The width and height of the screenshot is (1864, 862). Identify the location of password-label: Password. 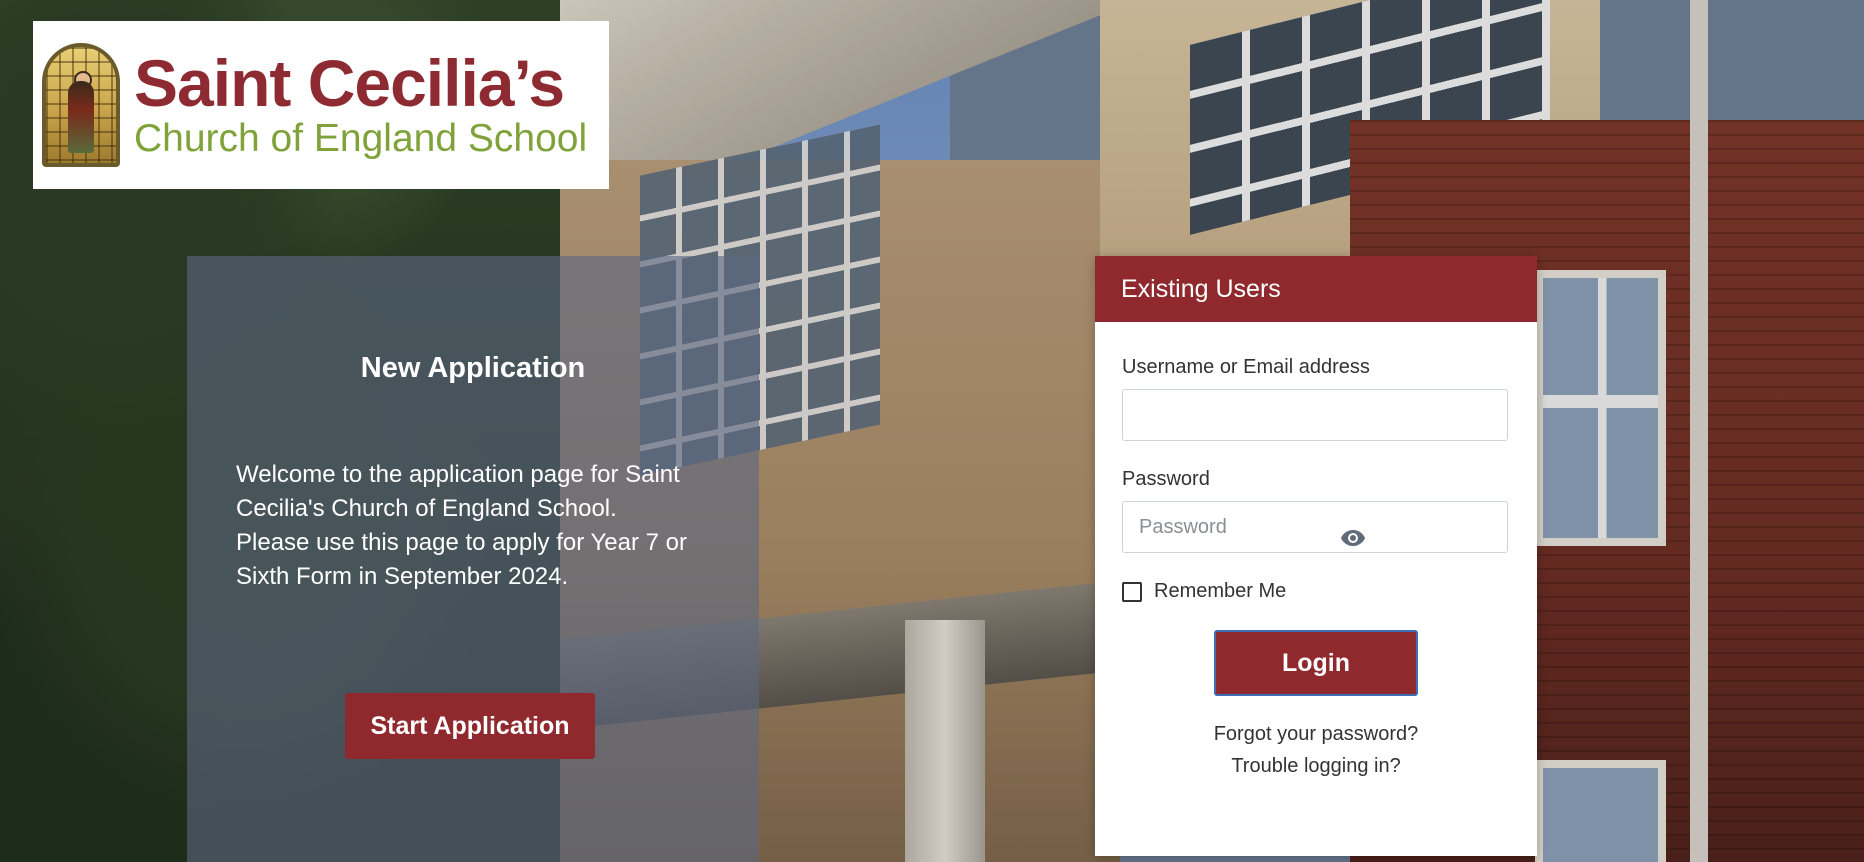
(1166, 479).